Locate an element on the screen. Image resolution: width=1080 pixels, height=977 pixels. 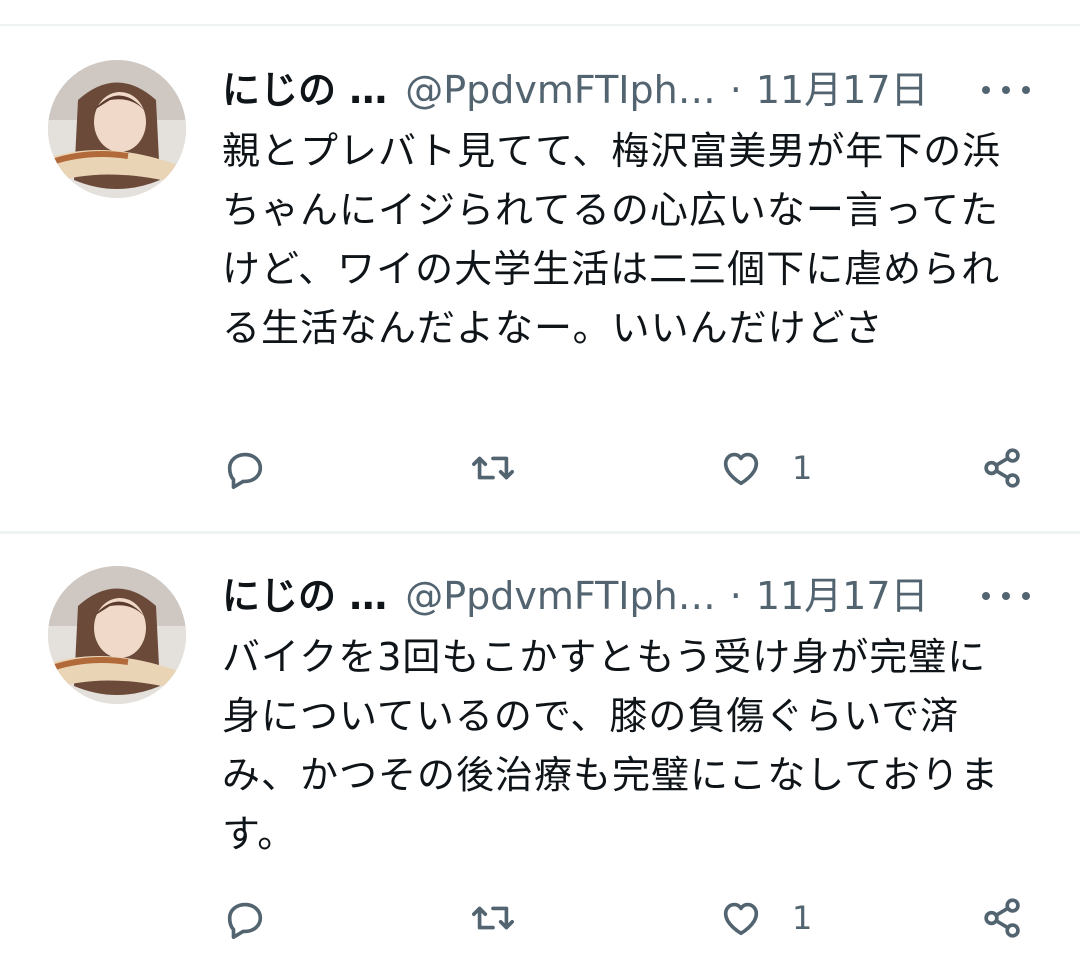
top-divider is located at coordinates (540, 13).